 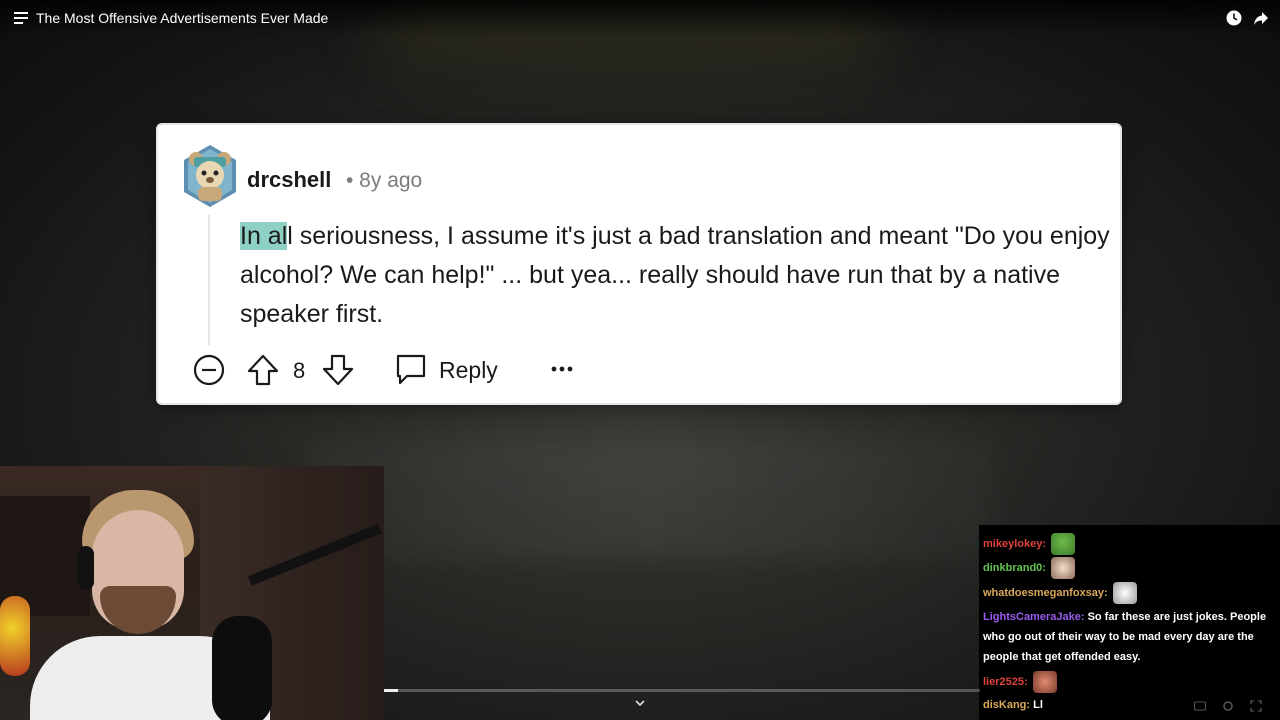 What do you see at coordinates (1038, 705) in the screenshot?
I see `chat-text: Ll` at bounding box center [1038, 705].